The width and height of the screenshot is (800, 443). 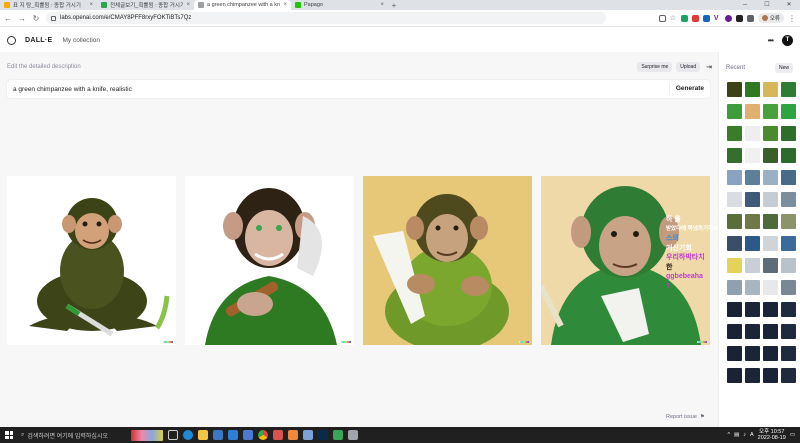 I want to click on notification-icon: ▭, so click(x=792, y=435).